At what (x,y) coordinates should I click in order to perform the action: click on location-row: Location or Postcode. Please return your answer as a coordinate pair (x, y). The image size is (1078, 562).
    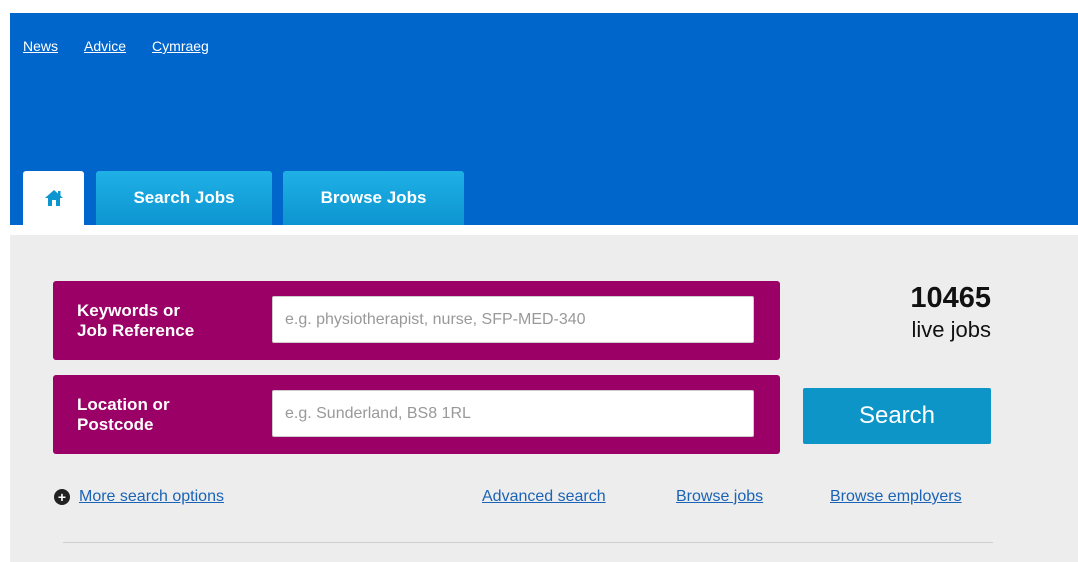
    Looking at the image, I should click on (416, 414).